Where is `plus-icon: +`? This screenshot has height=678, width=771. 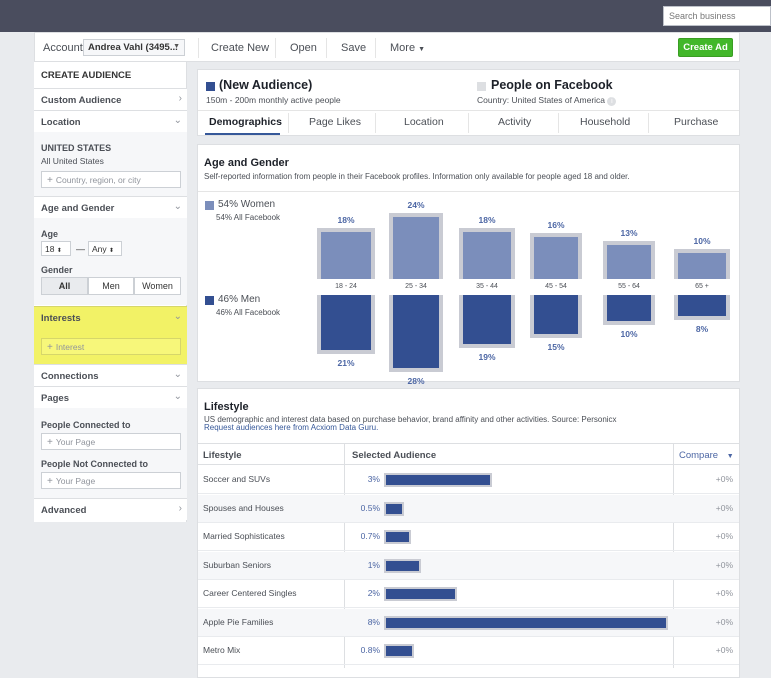
plus-icon: + is located at coordinates (50, 481).